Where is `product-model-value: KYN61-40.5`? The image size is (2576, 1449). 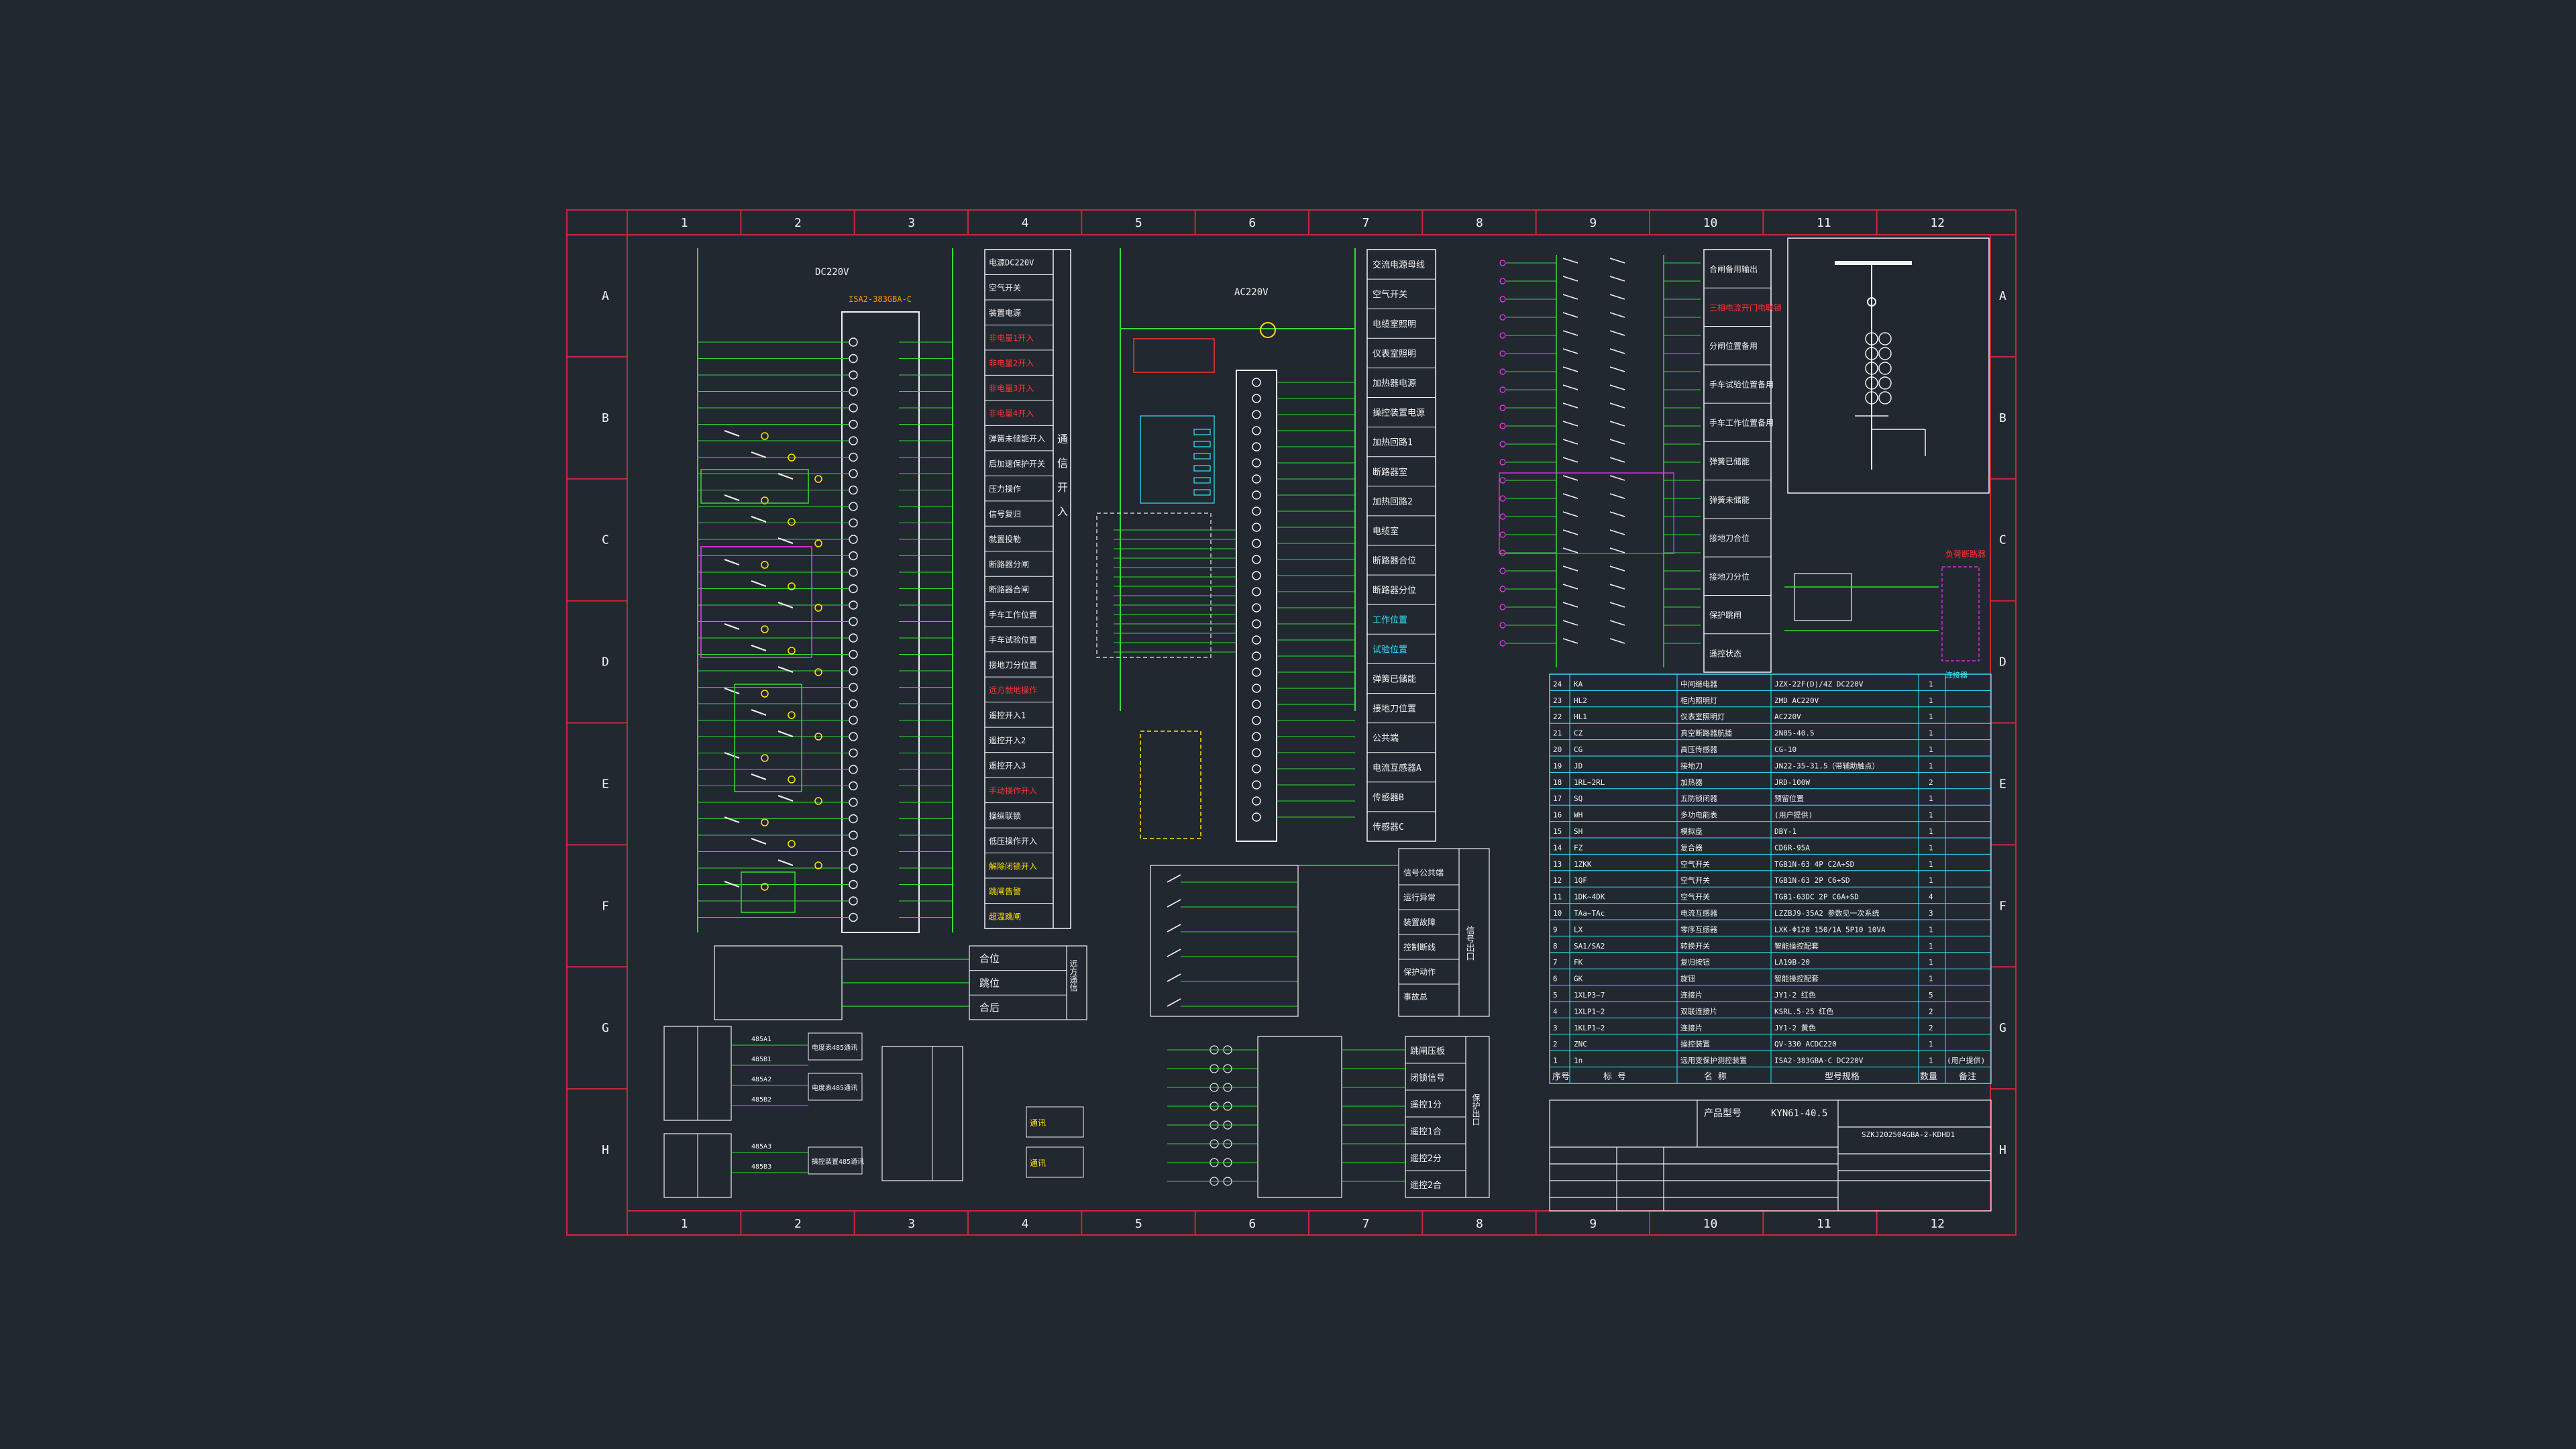
product-model-value: KYN61-40.5 is located at coordinates (1799, 1113).